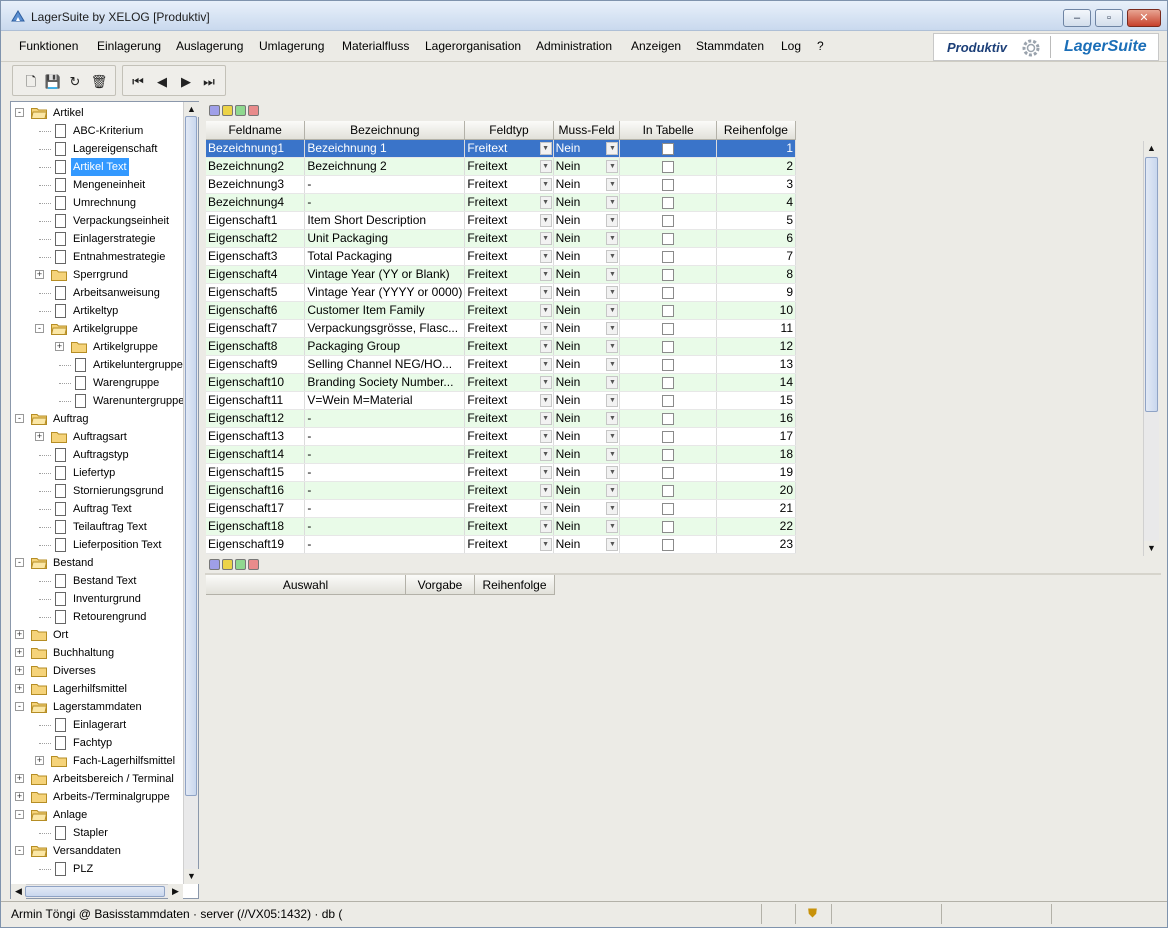 This screenshot has width=1168, height=928. What do you see at coordinates (97, 869) in the screenshot?
I see `tree-item: PLZ` at bounding box center [97, 869].